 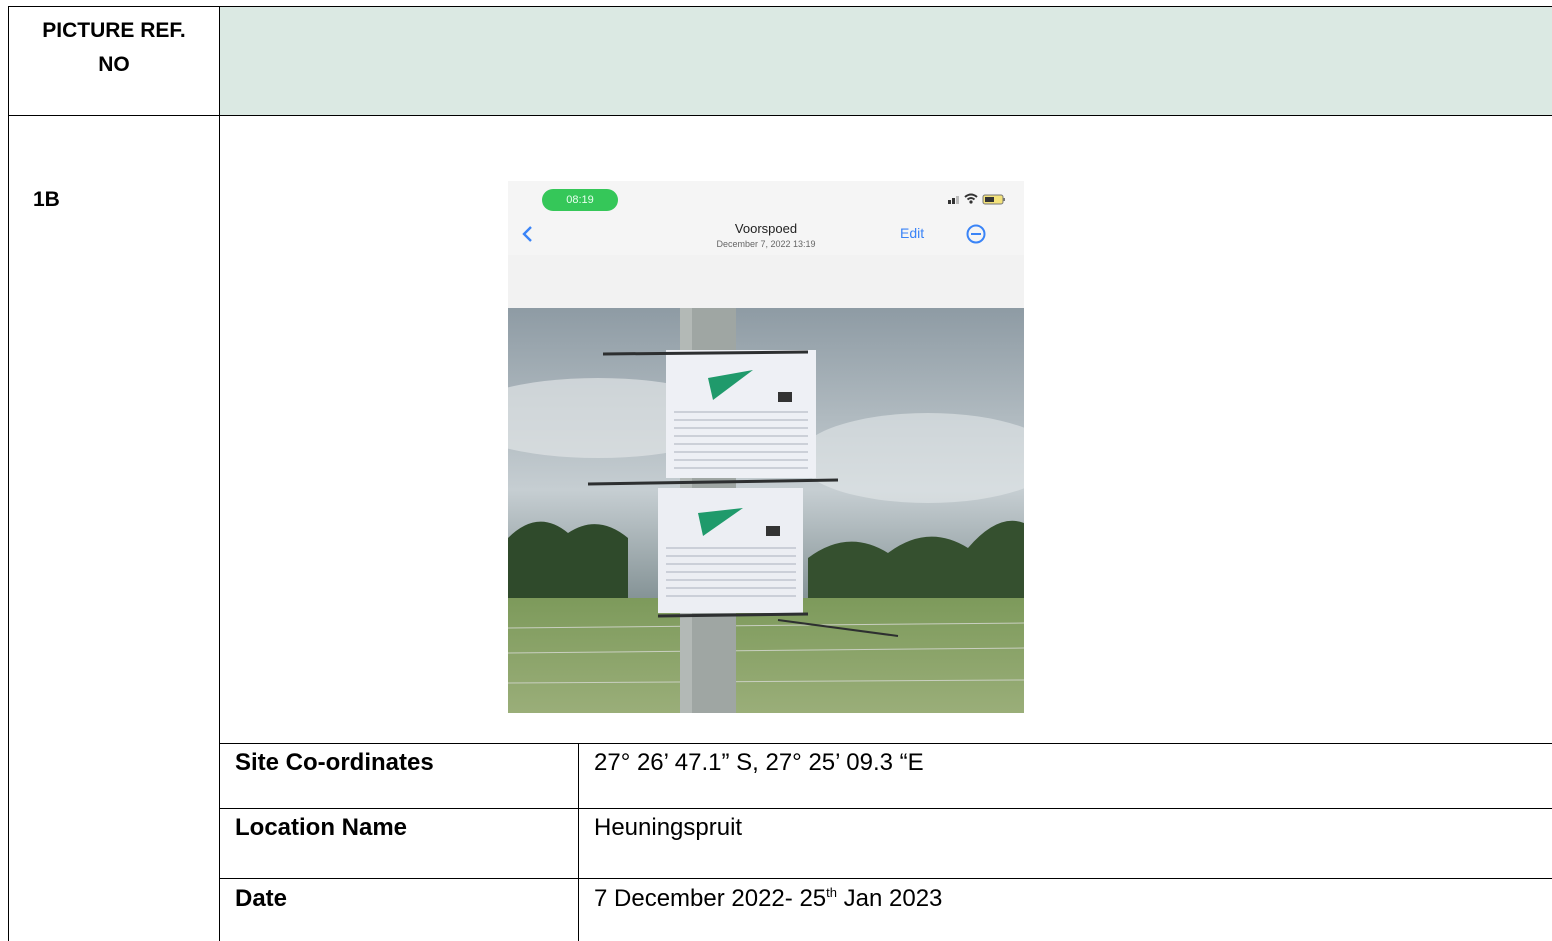 What do you see at coordinates (527, 234) in the screenshot?
I see `back-chevron-icon` at bounding box center [527, 234].